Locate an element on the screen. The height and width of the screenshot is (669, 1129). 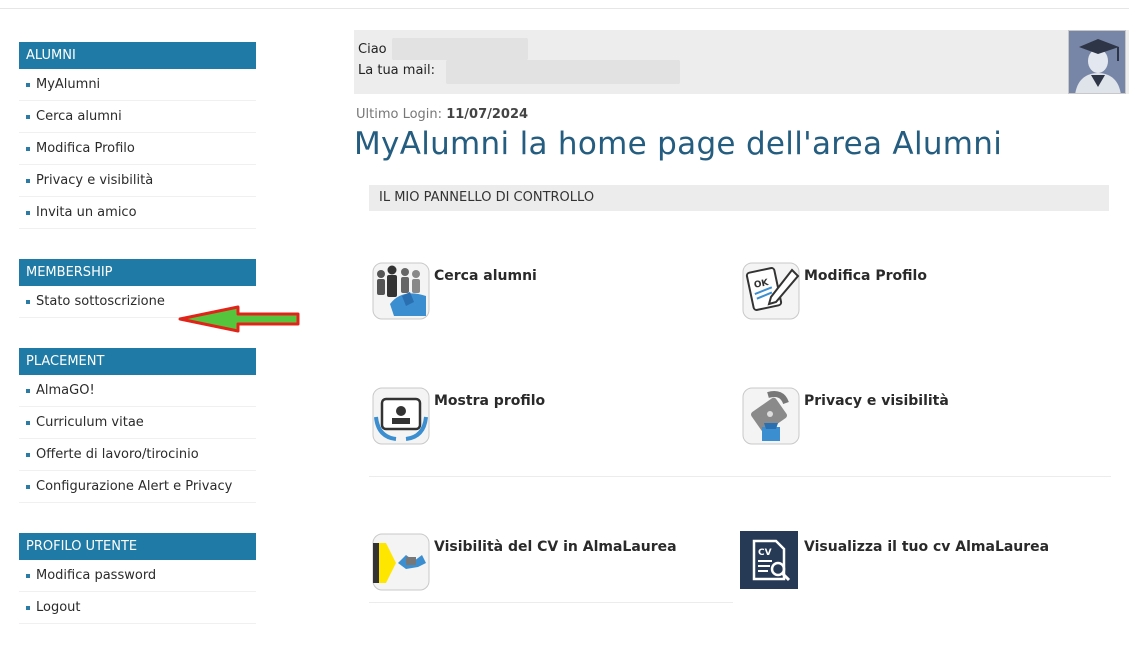
tile-modifica-profilo: OK Modifica Profilo is located at coordinates (892, 291).